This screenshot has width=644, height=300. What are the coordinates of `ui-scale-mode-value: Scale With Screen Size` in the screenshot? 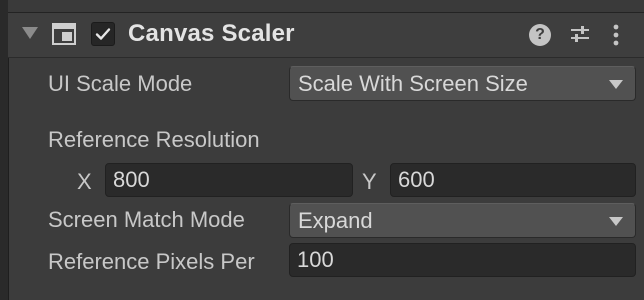 It's located at (413, 83).